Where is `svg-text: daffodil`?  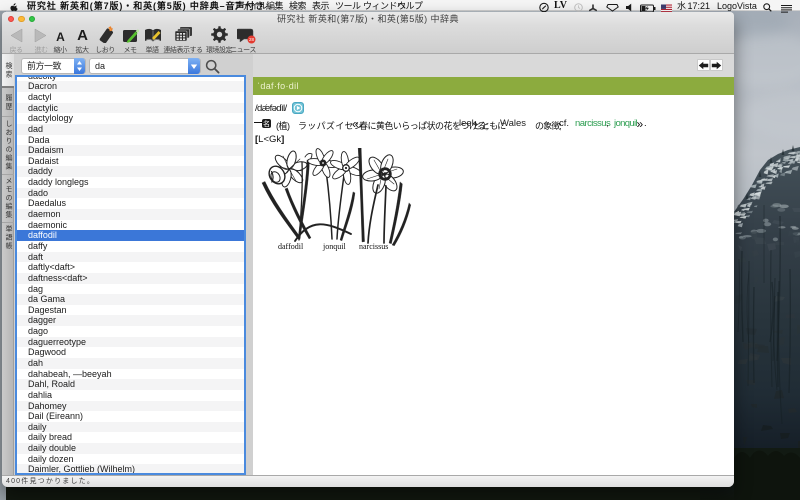 svg-text: daffodil is located at coordinates (291, 246).